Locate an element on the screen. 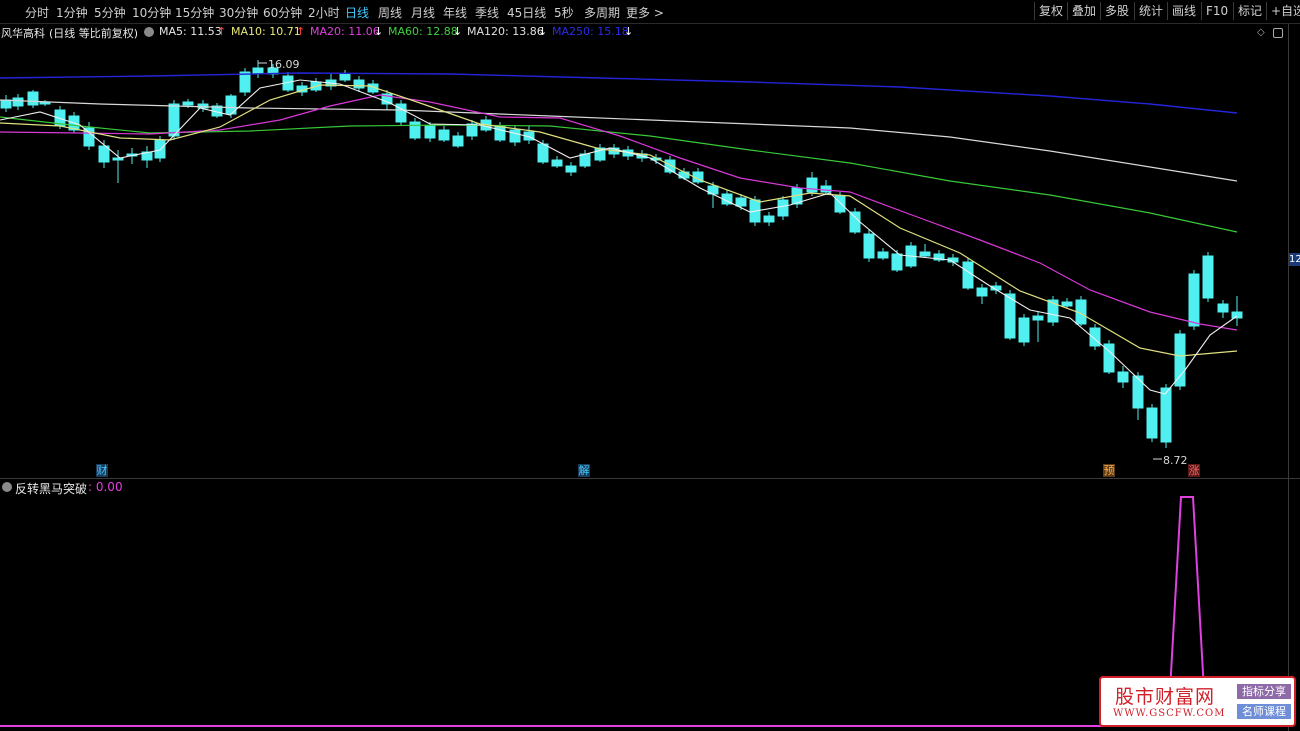 This screenshot has width=1300, height=731. event-marker-unlock: 解 is located at coordinates (584, 470).